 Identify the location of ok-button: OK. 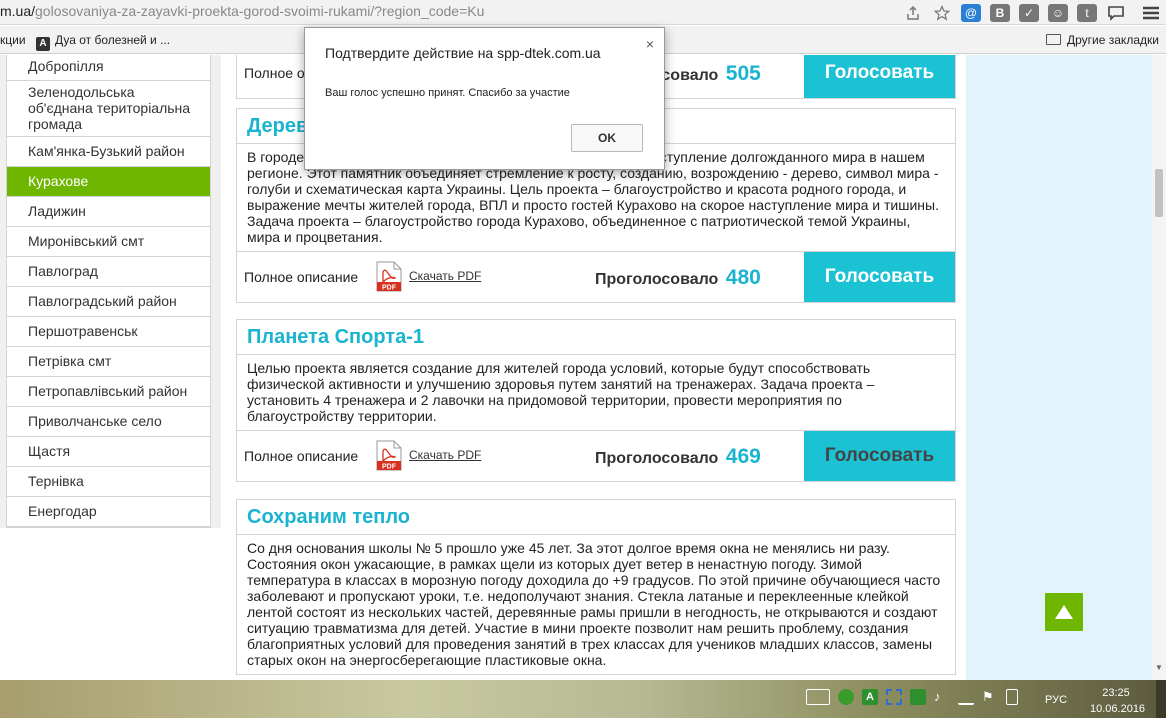
(607, 138).